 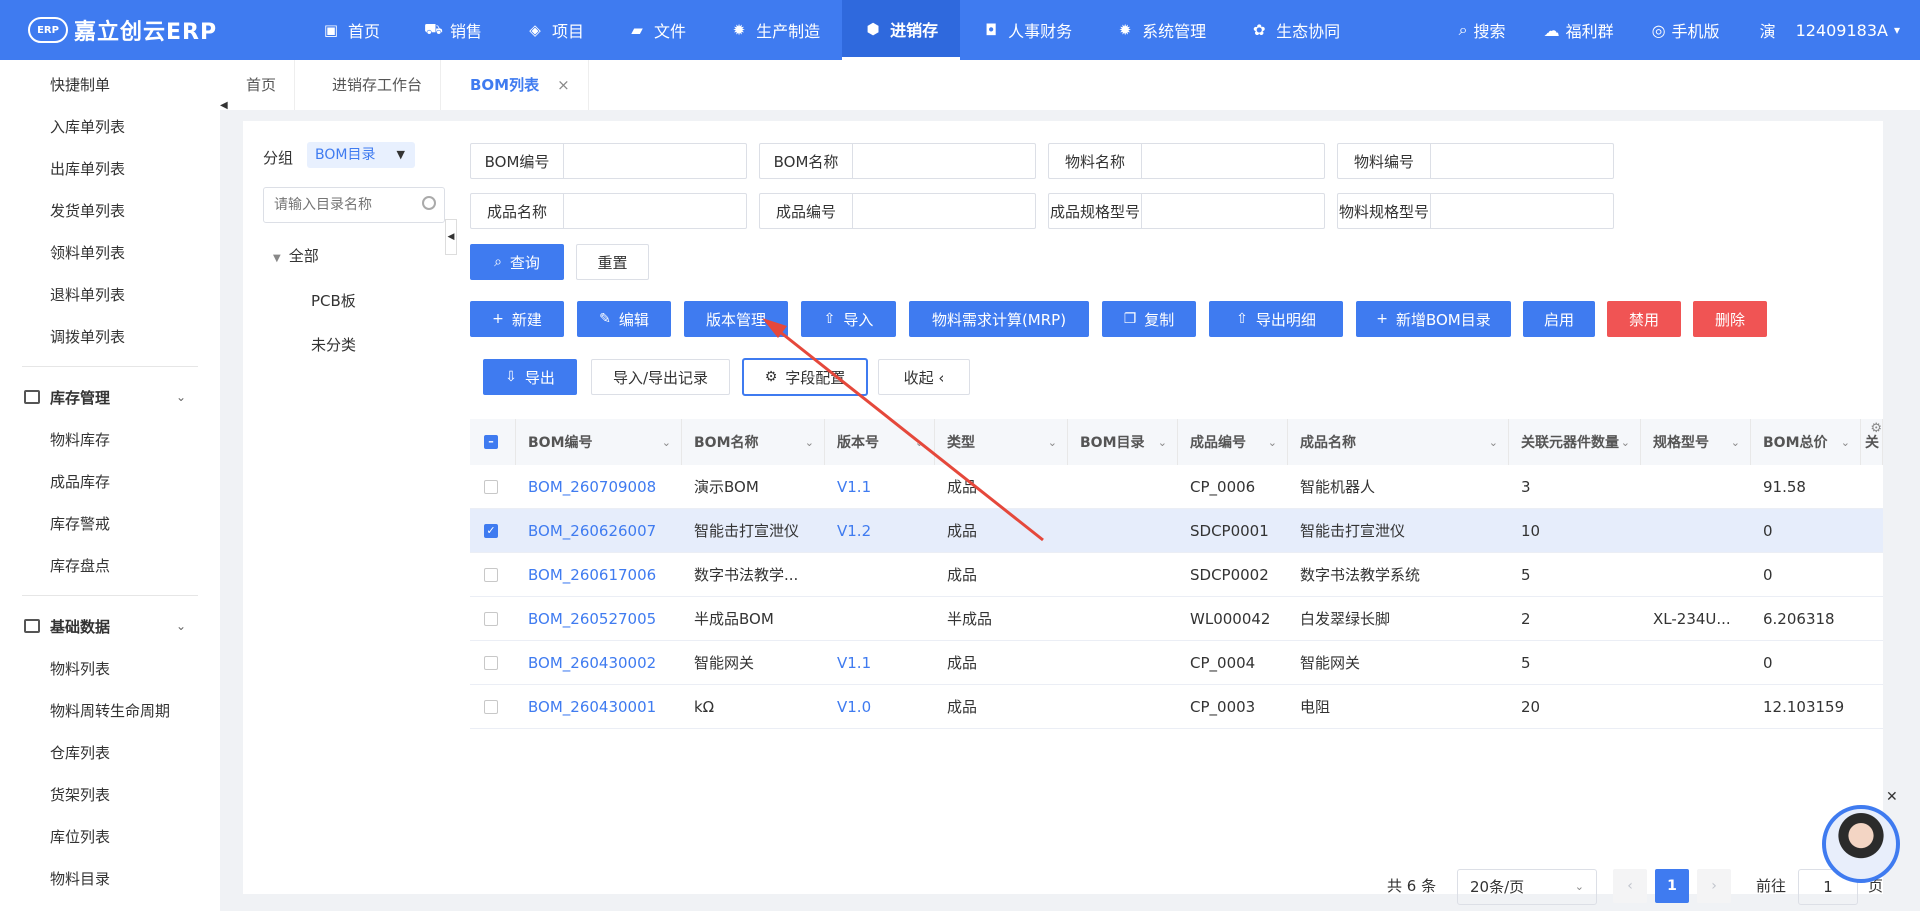 I want to click on user-menu: 演 12409183A ▾, so click(x=1830, y=30).